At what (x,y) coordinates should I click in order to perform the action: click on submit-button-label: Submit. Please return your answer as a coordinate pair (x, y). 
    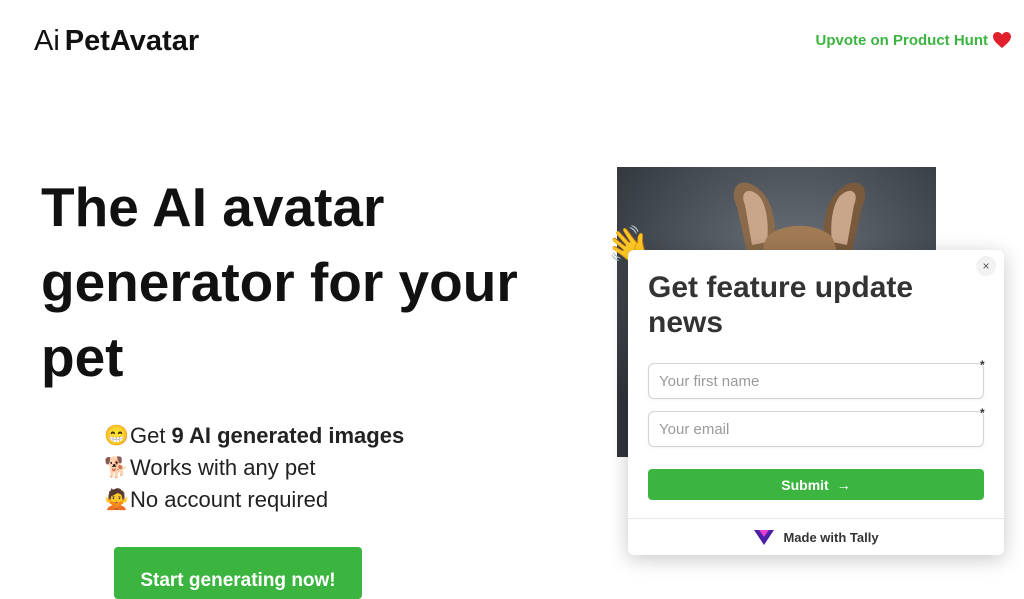
    Looking at the image, I should click on (805, 484).